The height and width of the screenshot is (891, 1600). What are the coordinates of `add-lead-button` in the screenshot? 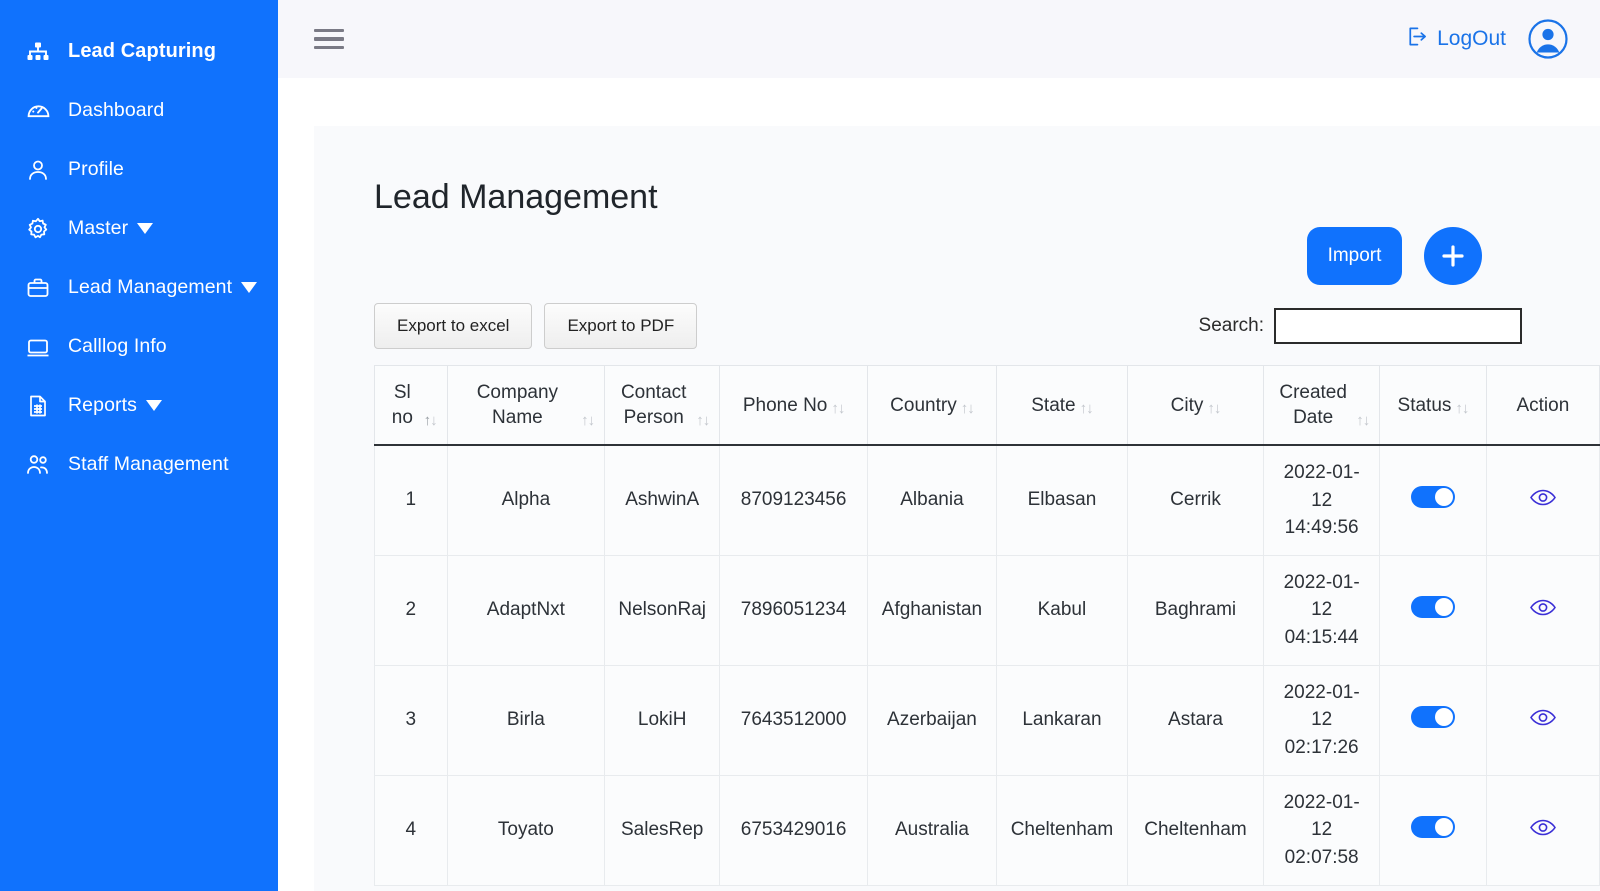 It's located at (1453, 256).